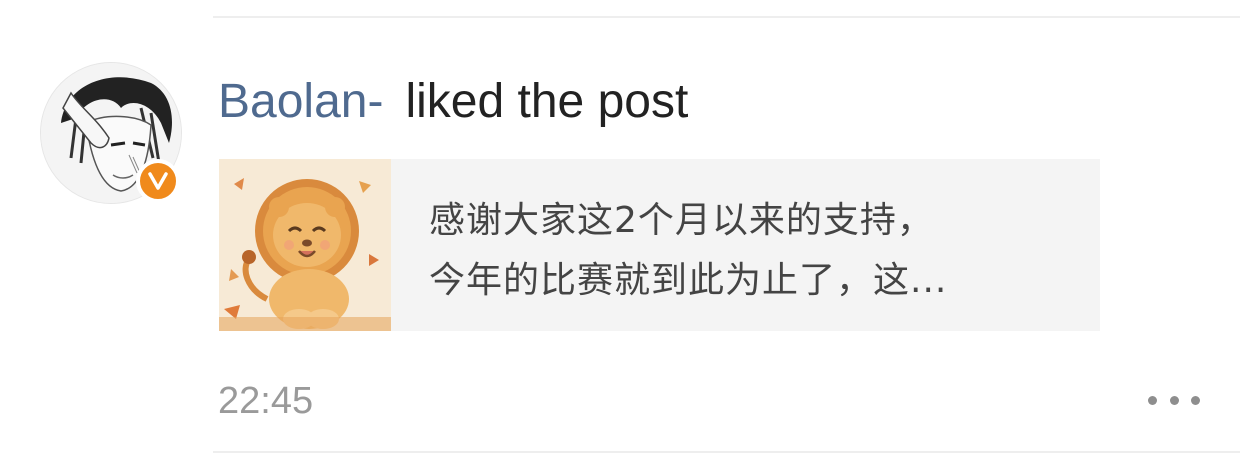 The height and width of the screenshot is (456, 1240). What do you see at coordinates (726, 17) in the screenshot?
I see `top-divider` at bounding box center [726, 17].